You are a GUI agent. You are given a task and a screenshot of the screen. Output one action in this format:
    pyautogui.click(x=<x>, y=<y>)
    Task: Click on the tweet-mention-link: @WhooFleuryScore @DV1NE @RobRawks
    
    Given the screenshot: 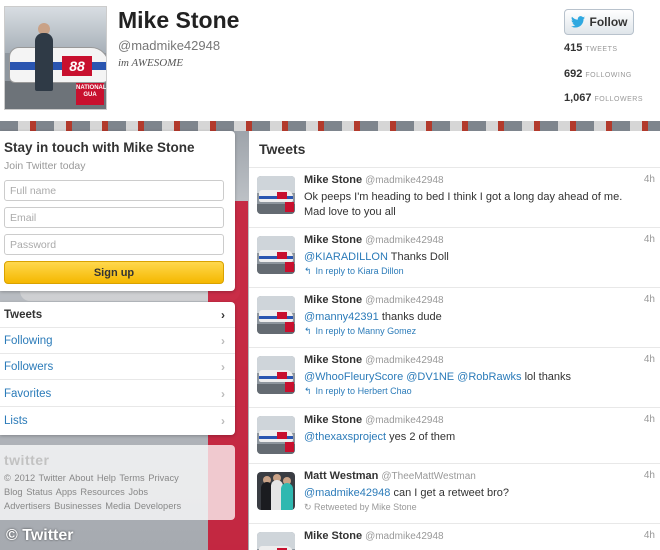 What is the action you would take?
    pyautogui.click(x=413, y=377)
    